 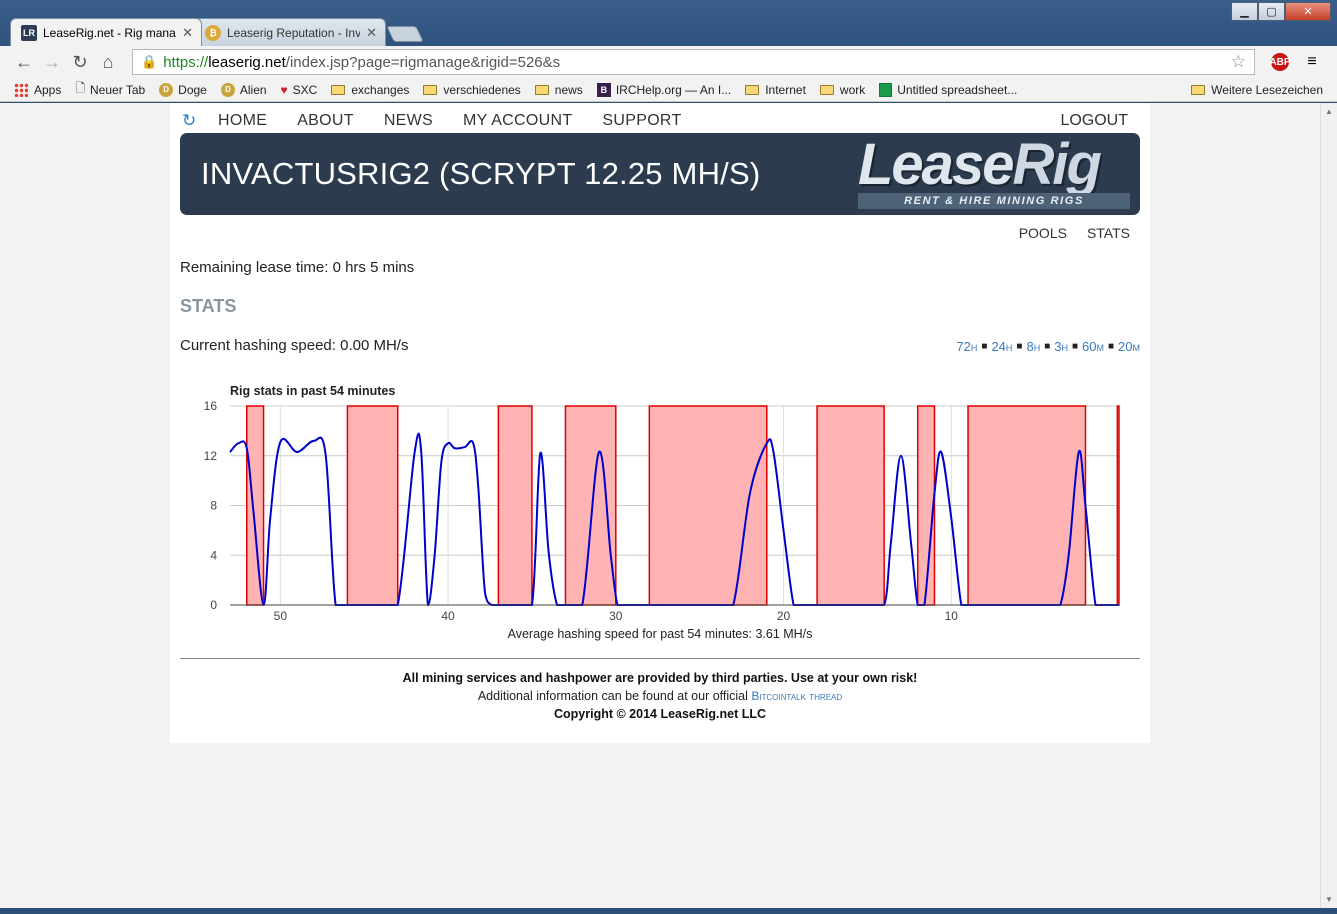 What do you see at coordinates (994, 201) in the screenshot?
I see `logo-tagline: RENT & HIRE MINING RIGS` at bounding box center [994, 201].